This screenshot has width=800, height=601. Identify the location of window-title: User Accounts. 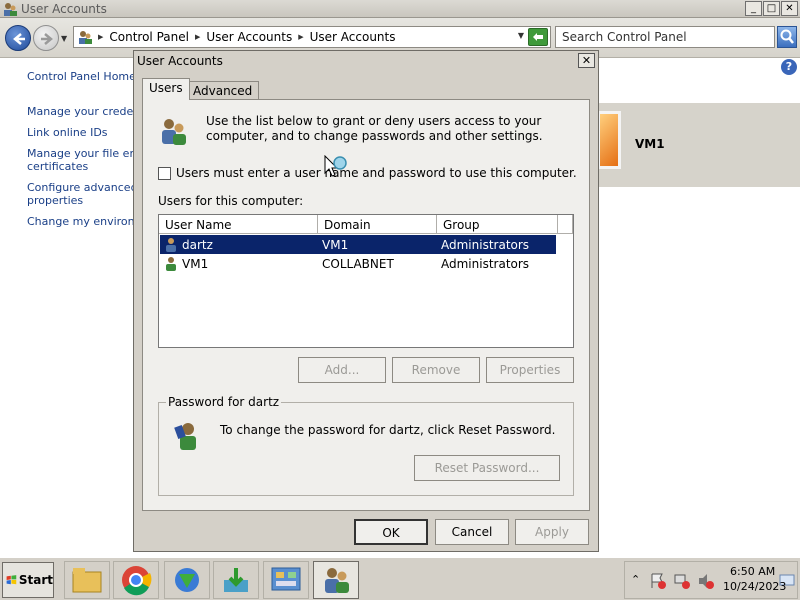
(64, 9).